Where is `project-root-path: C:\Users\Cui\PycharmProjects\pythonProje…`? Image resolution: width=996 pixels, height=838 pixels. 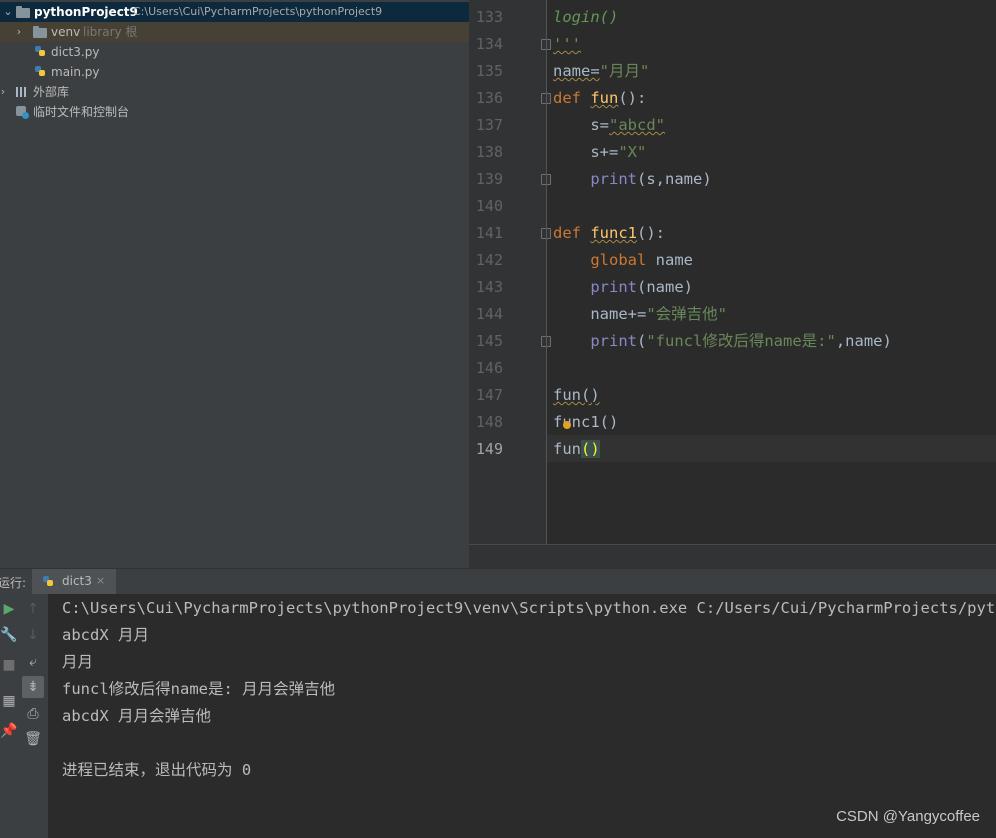
project-root-path: C:\Users\Cui\PycharmProjects\pythonProje… is located at coordinates (258, 11).